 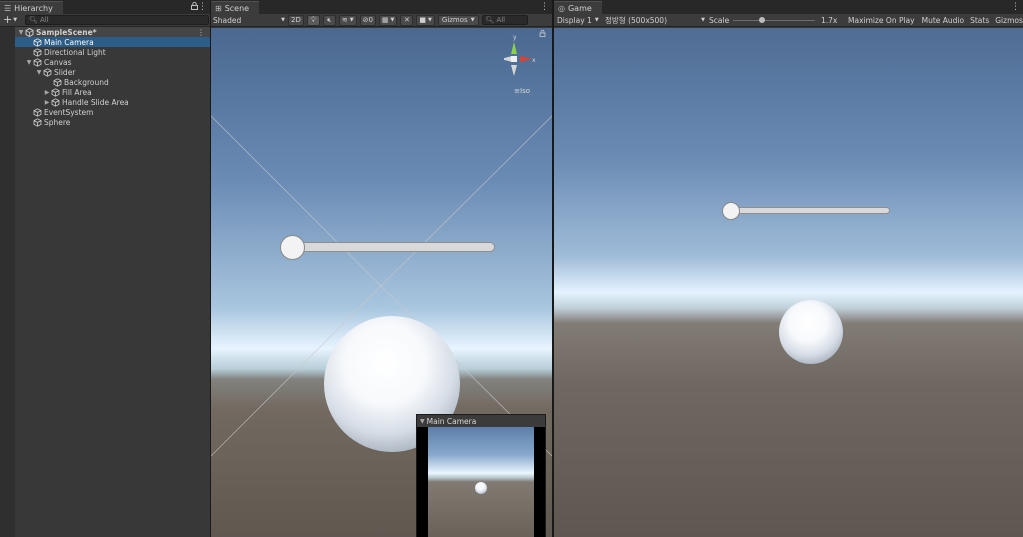 I want to click on list-icon: ☰, so click(x=8, y=8).